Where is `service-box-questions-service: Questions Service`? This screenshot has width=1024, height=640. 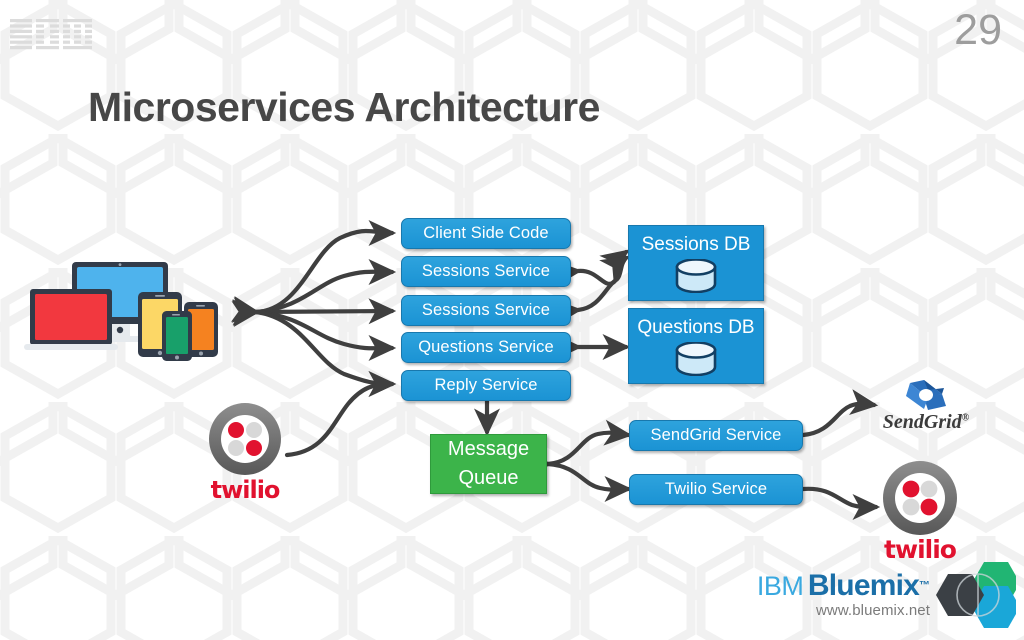
service-box-questions-service: Questions Service is located at coordinates (486, 347).